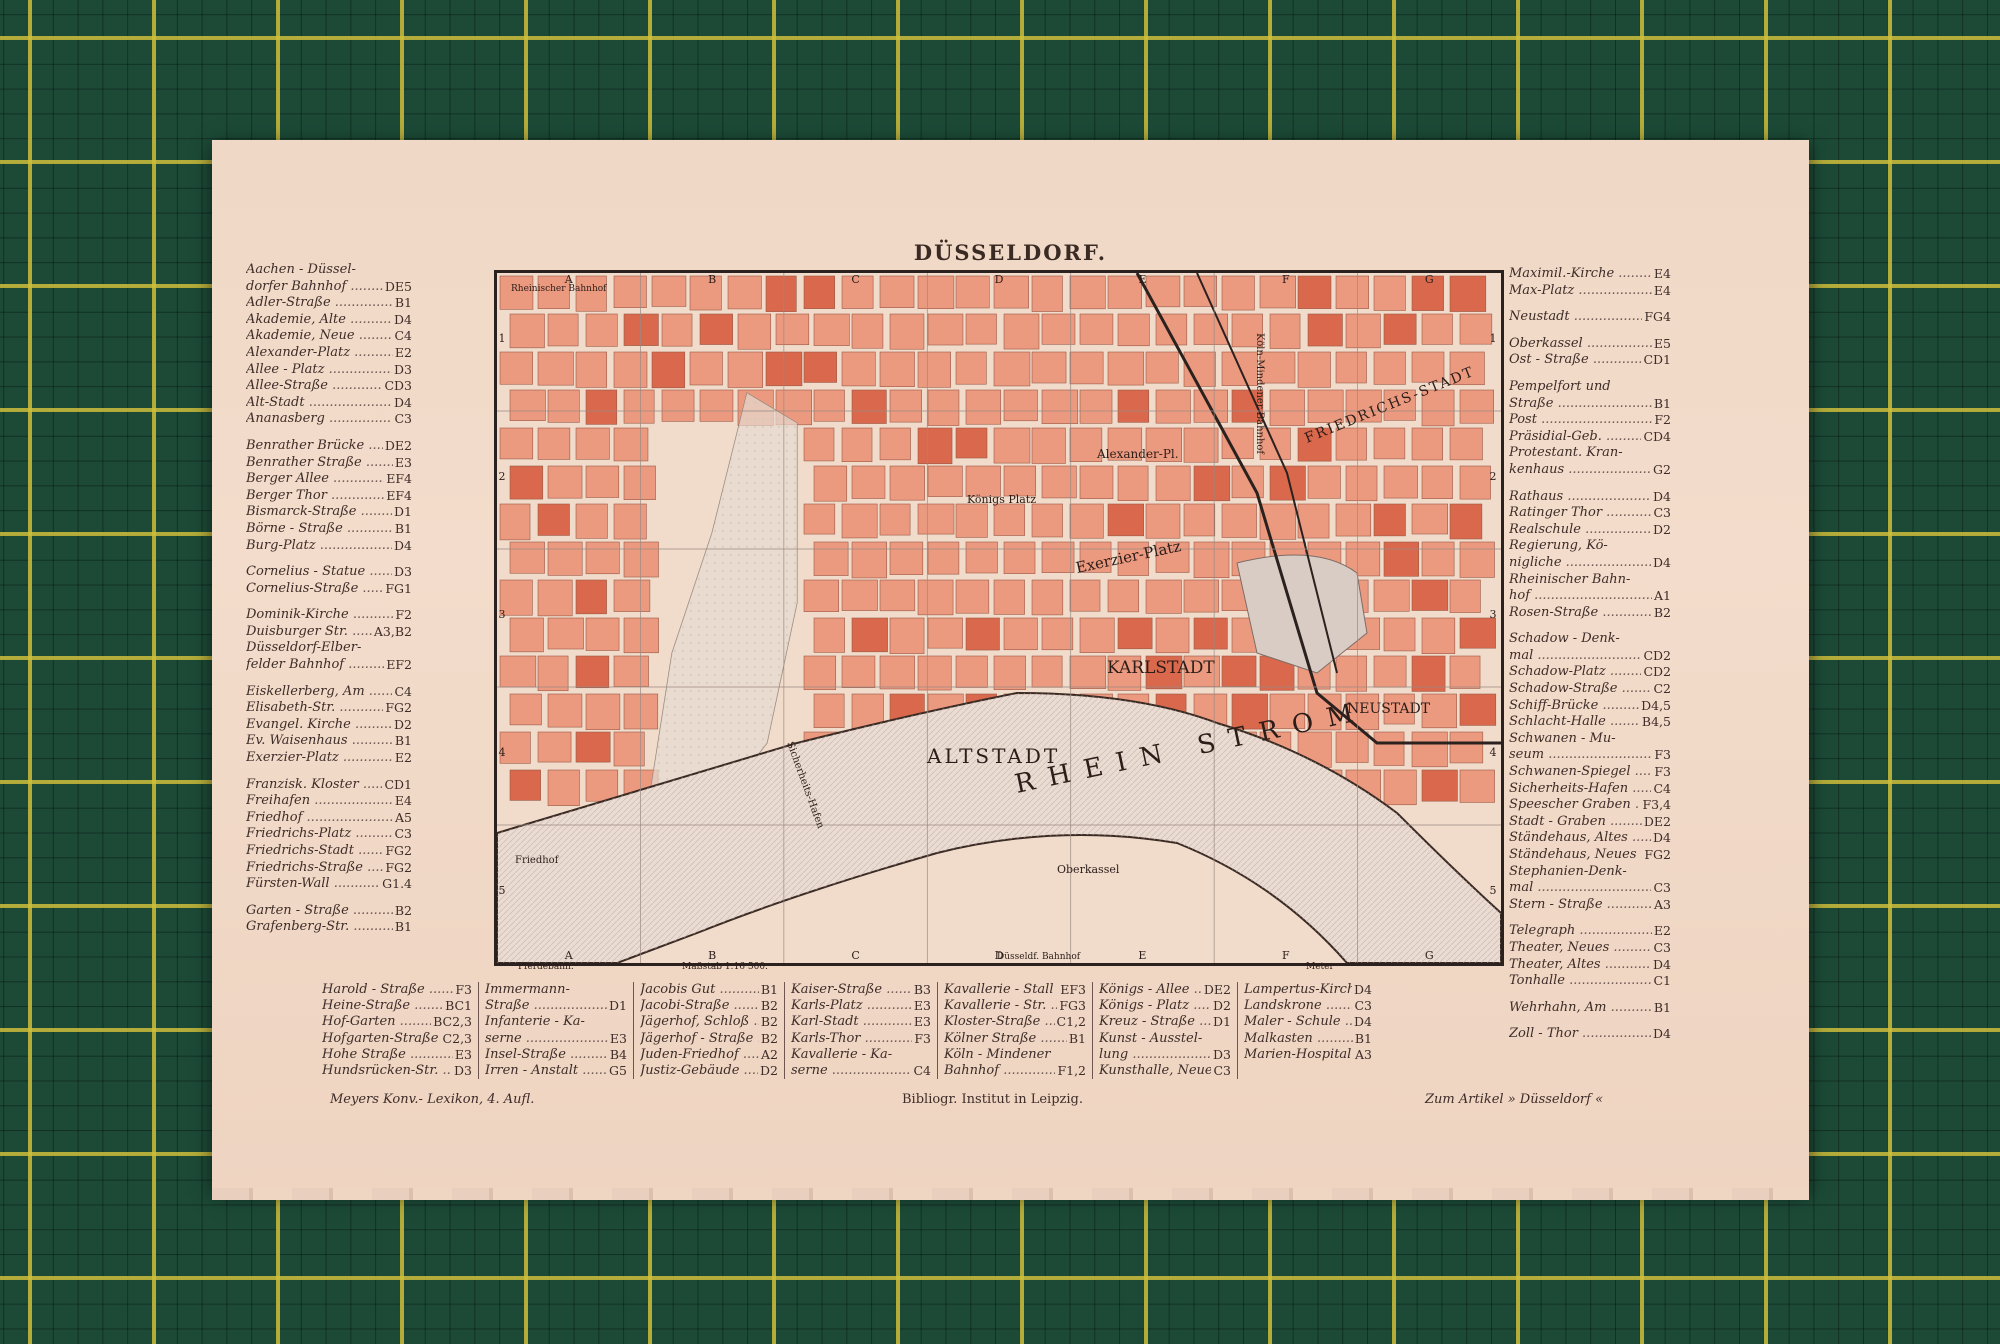  Describe the element at coordinates (1656, 722) in the screenshot. I see `index-entry-grid-ref: B4,5` at that location.